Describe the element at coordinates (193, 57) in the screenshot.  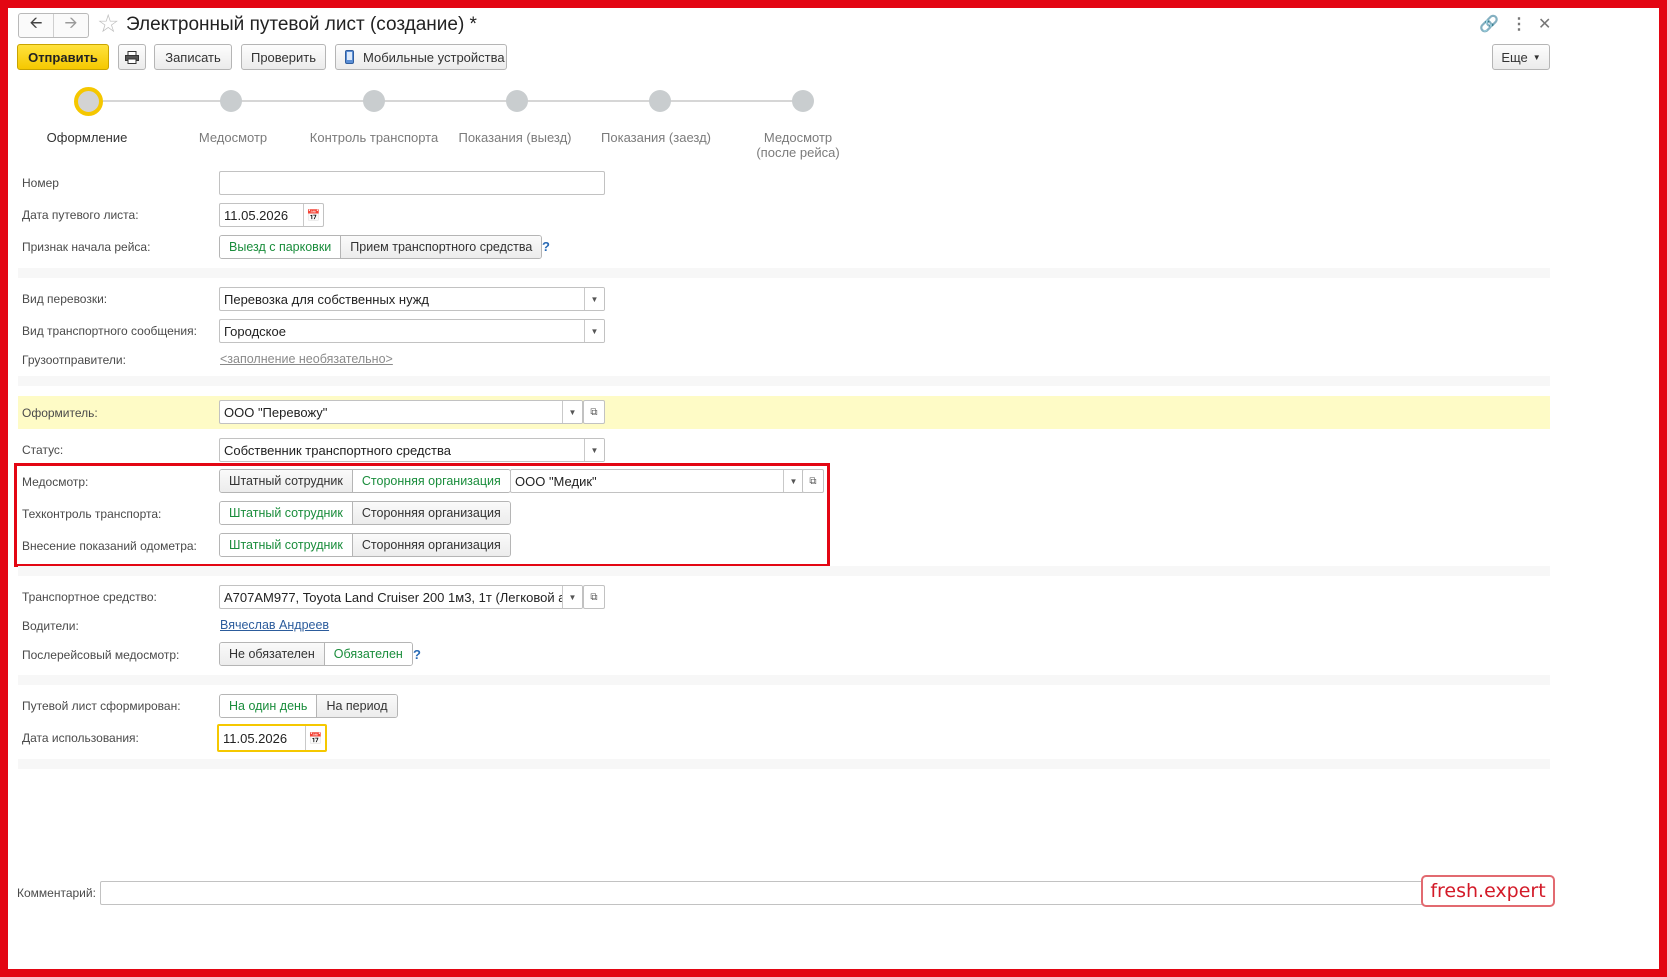
I see `save-button: Записать` at that location.